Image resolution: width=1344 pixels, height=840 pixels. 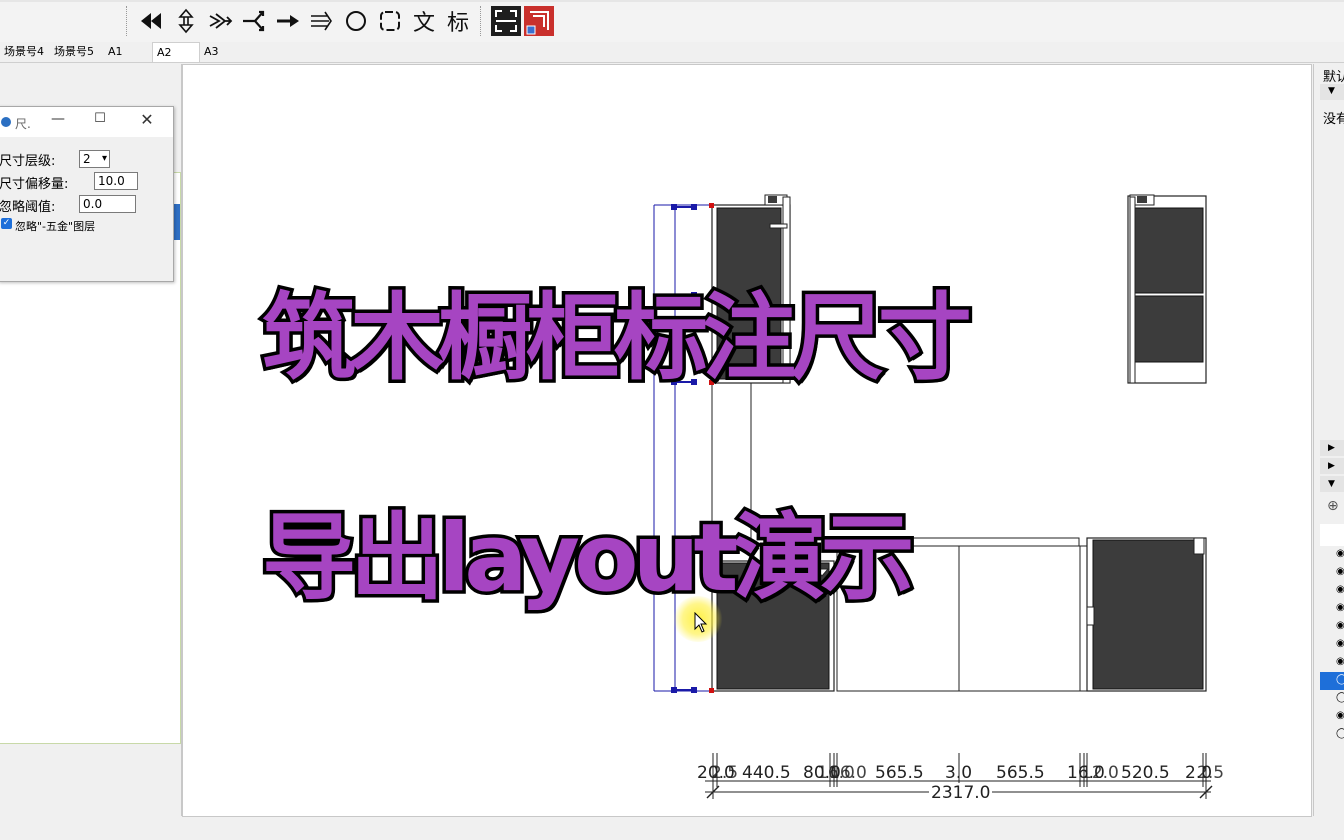 What do you see at coordinates (176, 52) in the screenshot?
I see `tab-a2: A2` at bounding box center [176, 52].